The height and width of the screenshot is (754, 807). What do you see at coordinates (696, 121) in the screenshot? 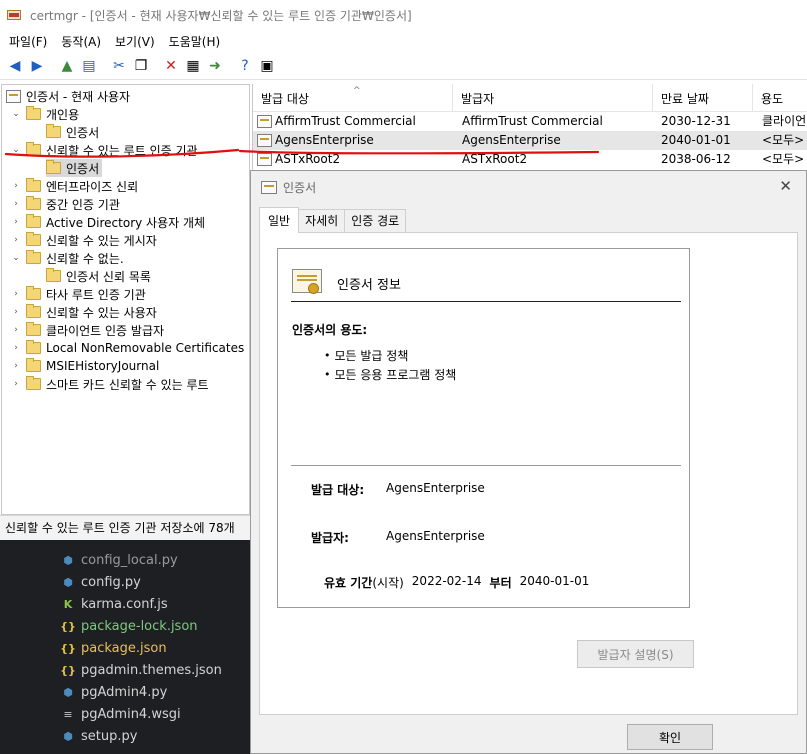
I see `cell-expiry: 2030-12-31` at bounding box center [696, 121].